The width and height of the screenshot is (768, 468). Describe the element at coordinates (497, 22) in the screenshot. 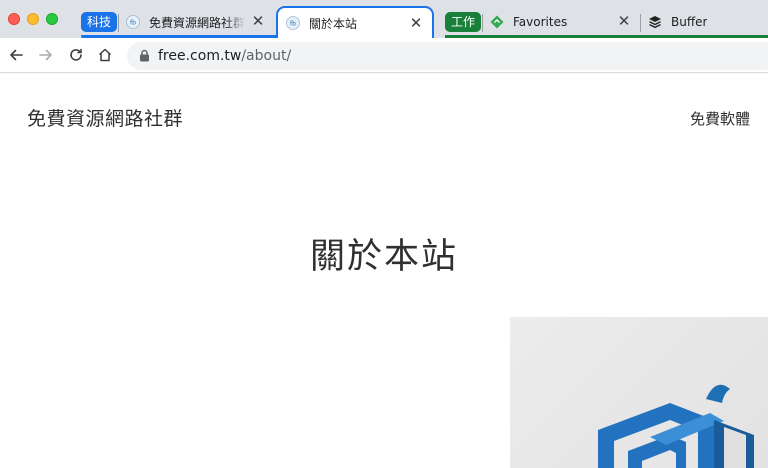

I see `favorites-leaf-icon` at that location.